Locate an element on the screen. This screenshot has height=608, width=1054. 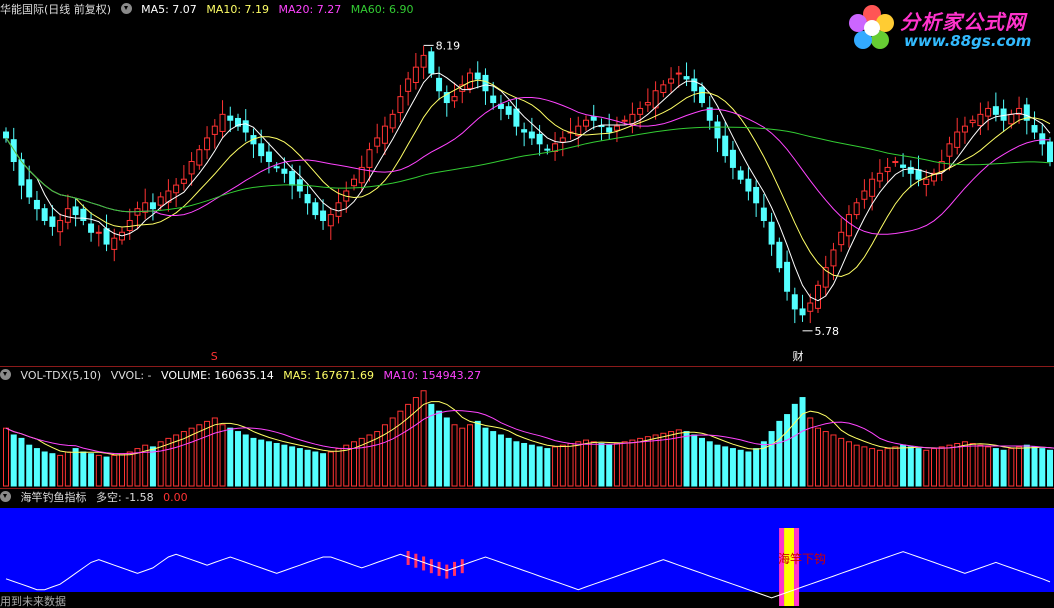
legend-zero: 0.00 is located at coordinates (175, 497).